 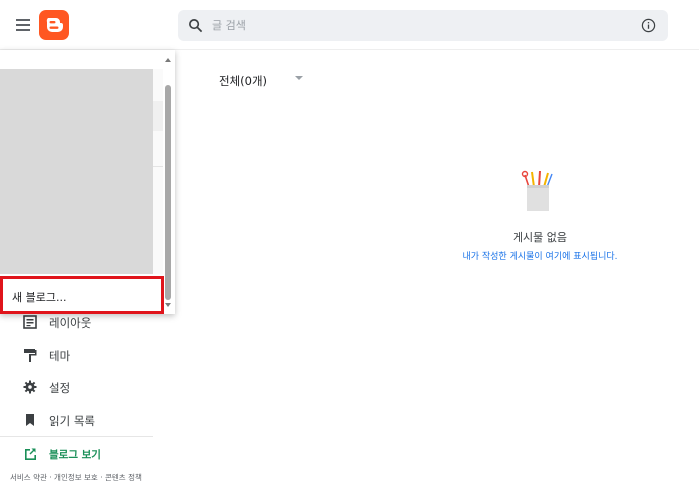 What do you see at coordinates (195, 25) in the screenshot?
I see `search-icon` at bounding box center [195, 25].